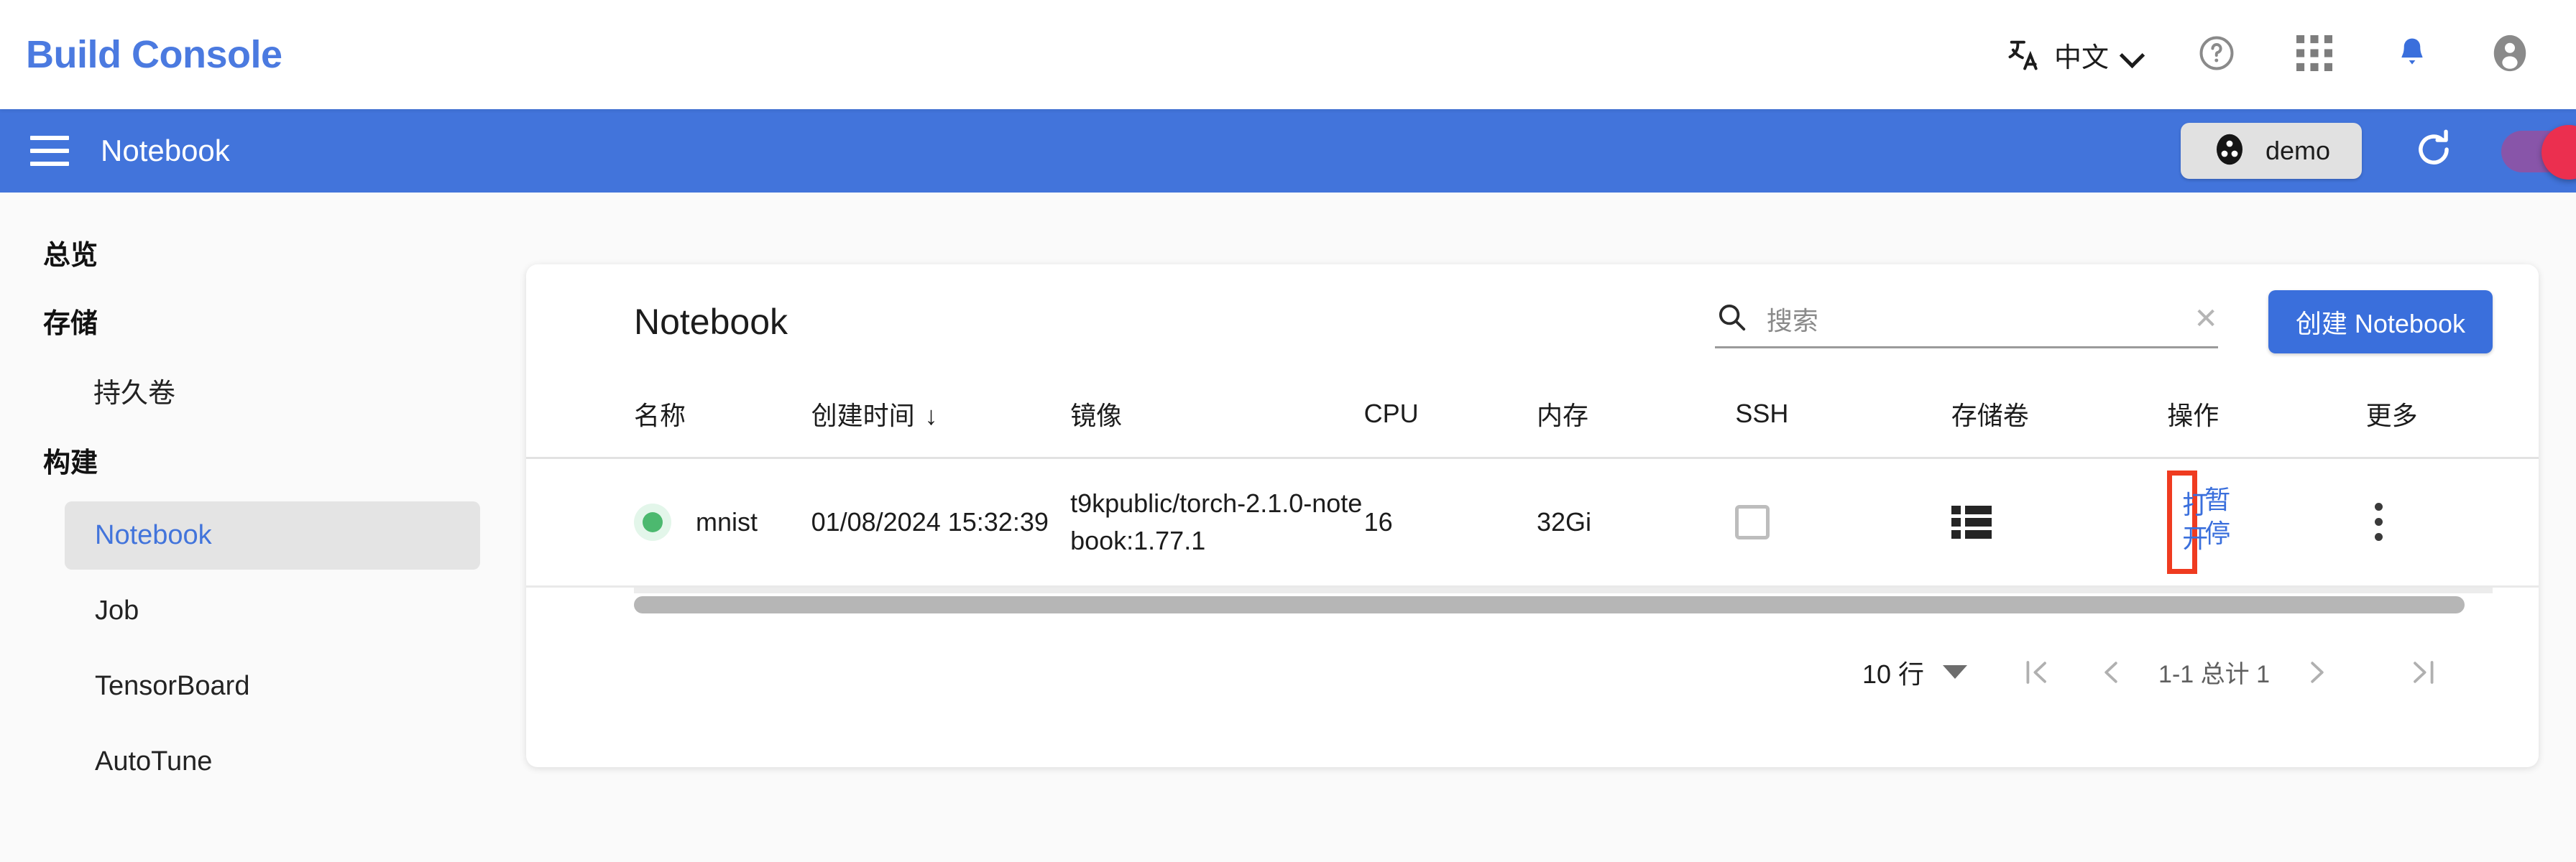 The height and width of the screenshot is (862, 2576). What do you see at coordinates (652, 522) in the screenshot?
I see `status-badge` at bounding box center [652, 522].